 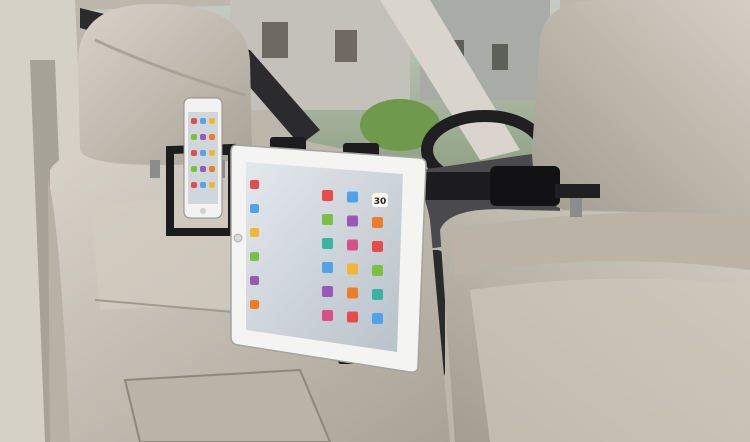 I want to click on left-seat-pocket, so click(x=227, y=405).